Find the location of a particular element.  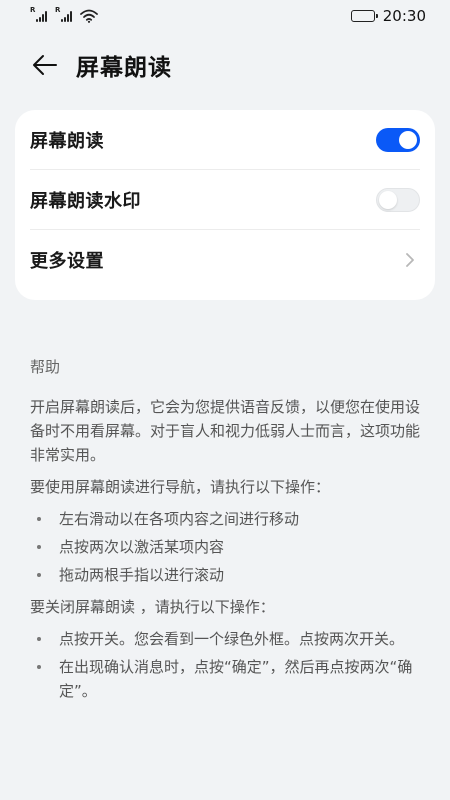

setting-row-watermark: 屏幕朗读水印 is located at coordinates (225, 200).